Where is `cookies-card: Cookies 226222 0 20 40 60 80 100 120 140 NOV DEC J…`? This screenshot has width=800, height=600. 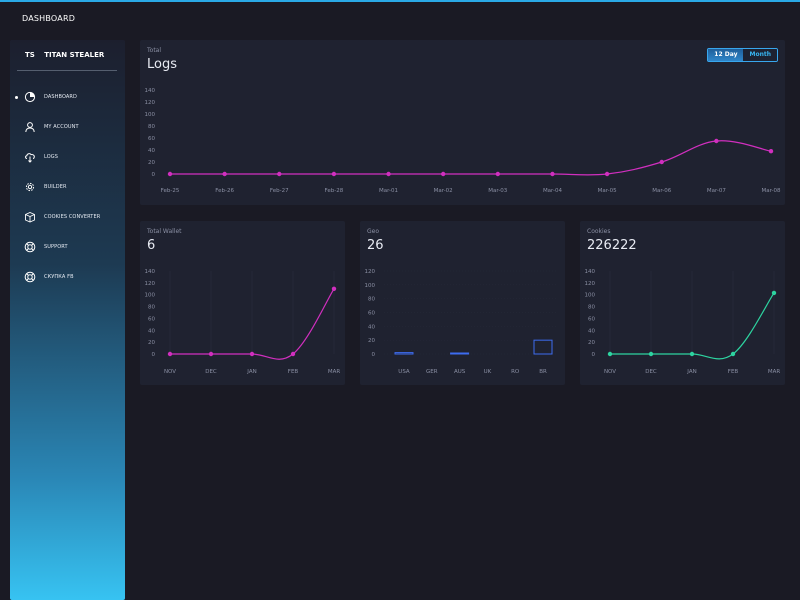 cookies-card: Cookies 226222 0 20 40 60 80 100 120 140 NOV DEC J… is located at coordinates (682, 303).